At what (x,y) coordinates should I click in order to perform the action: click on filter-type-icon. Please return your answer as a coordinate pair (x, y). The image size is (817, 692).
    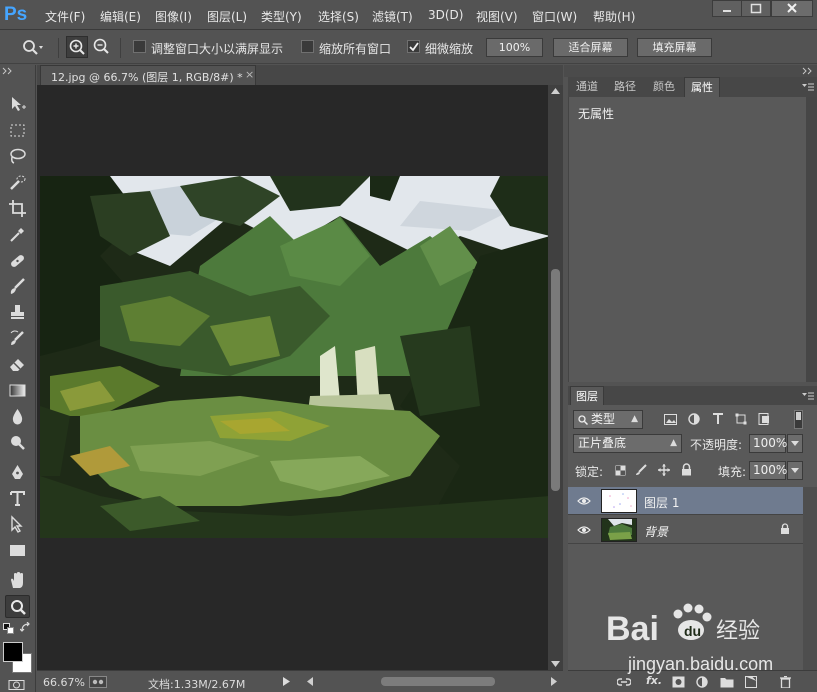
    Looking at the image, I should click on (718, 419).